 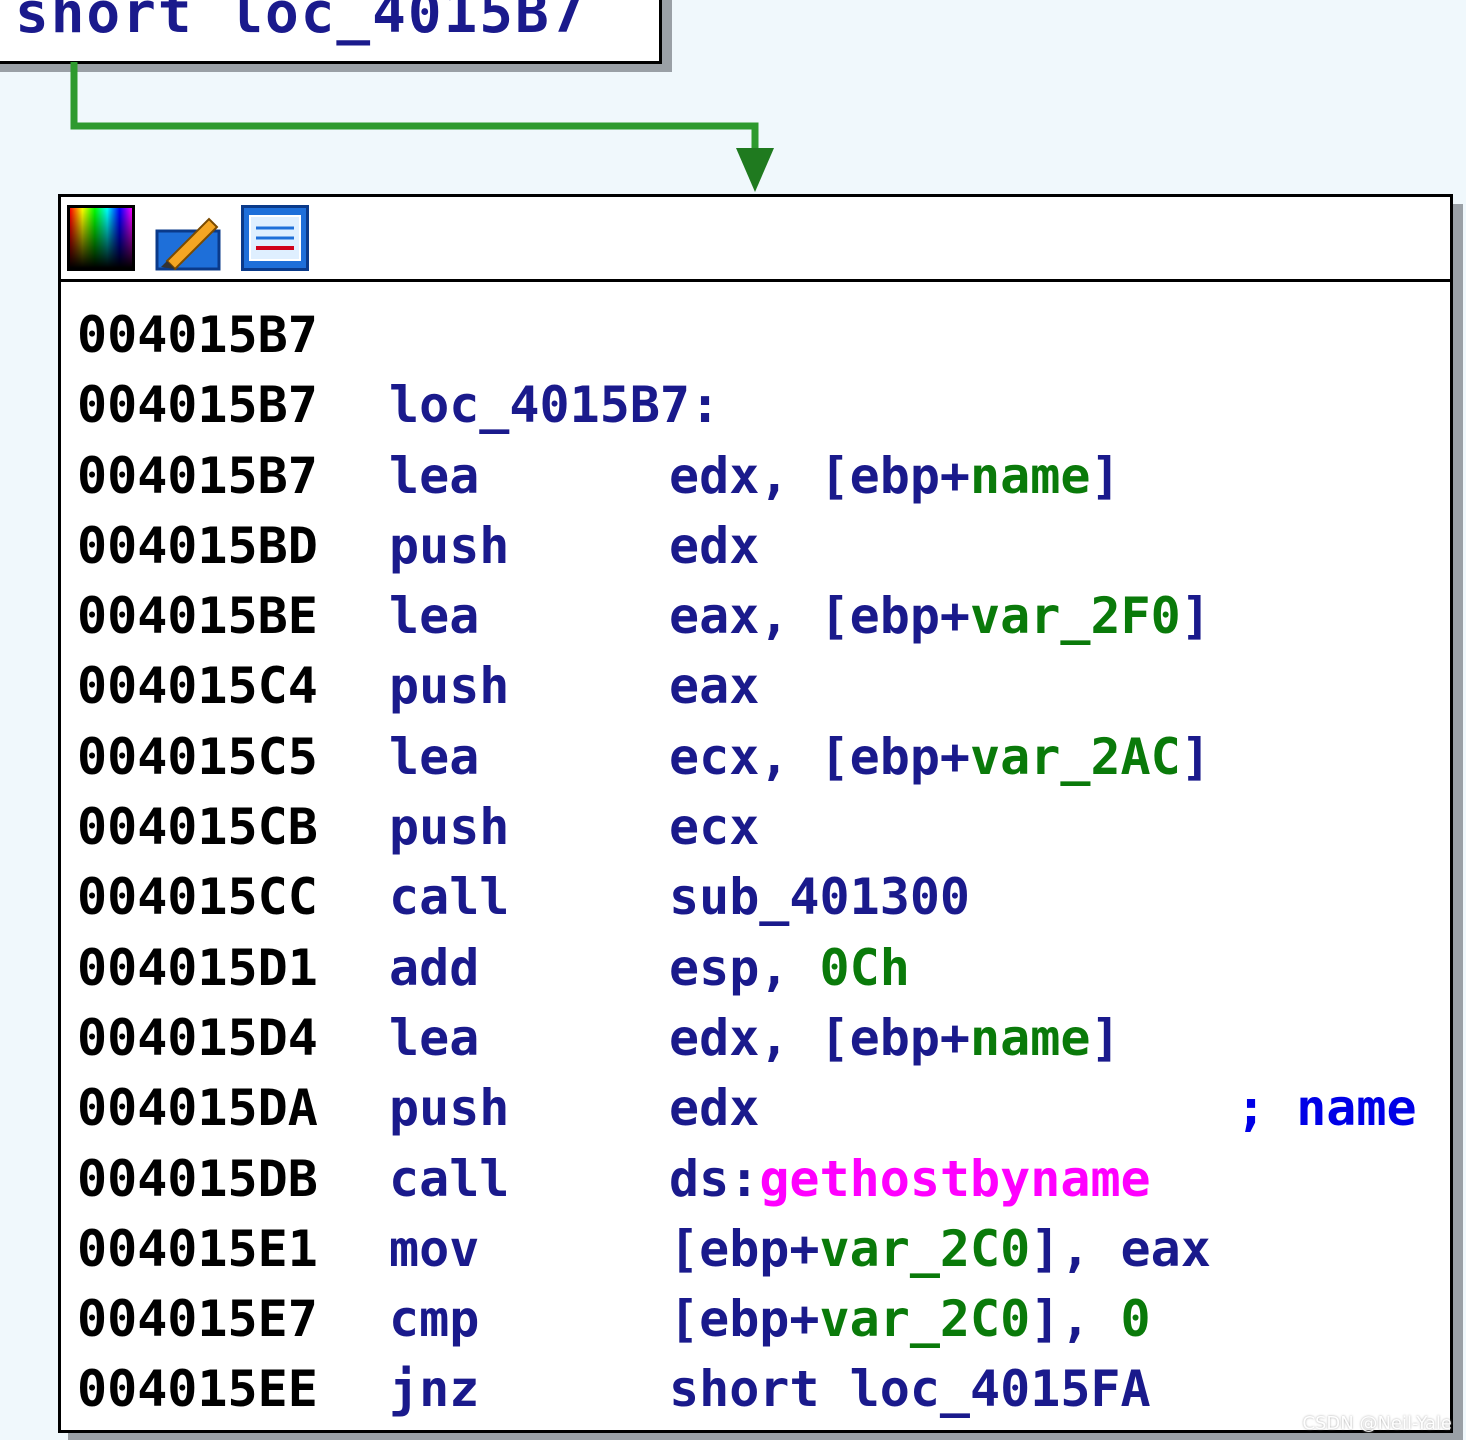 I want to click on code-line: 004015DB call ds:gethostbyname, so click(x=755, y=1179).